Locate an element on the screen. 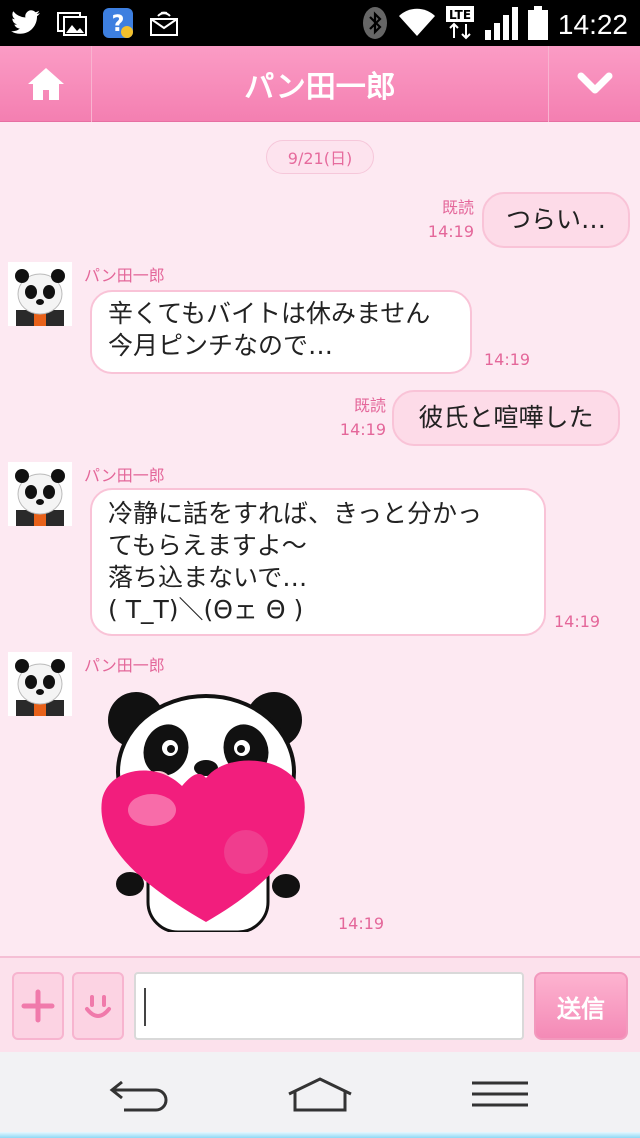 The width and height of the screenshot is (640, 1138). nav-glow is located at coordinates (320, 1135).